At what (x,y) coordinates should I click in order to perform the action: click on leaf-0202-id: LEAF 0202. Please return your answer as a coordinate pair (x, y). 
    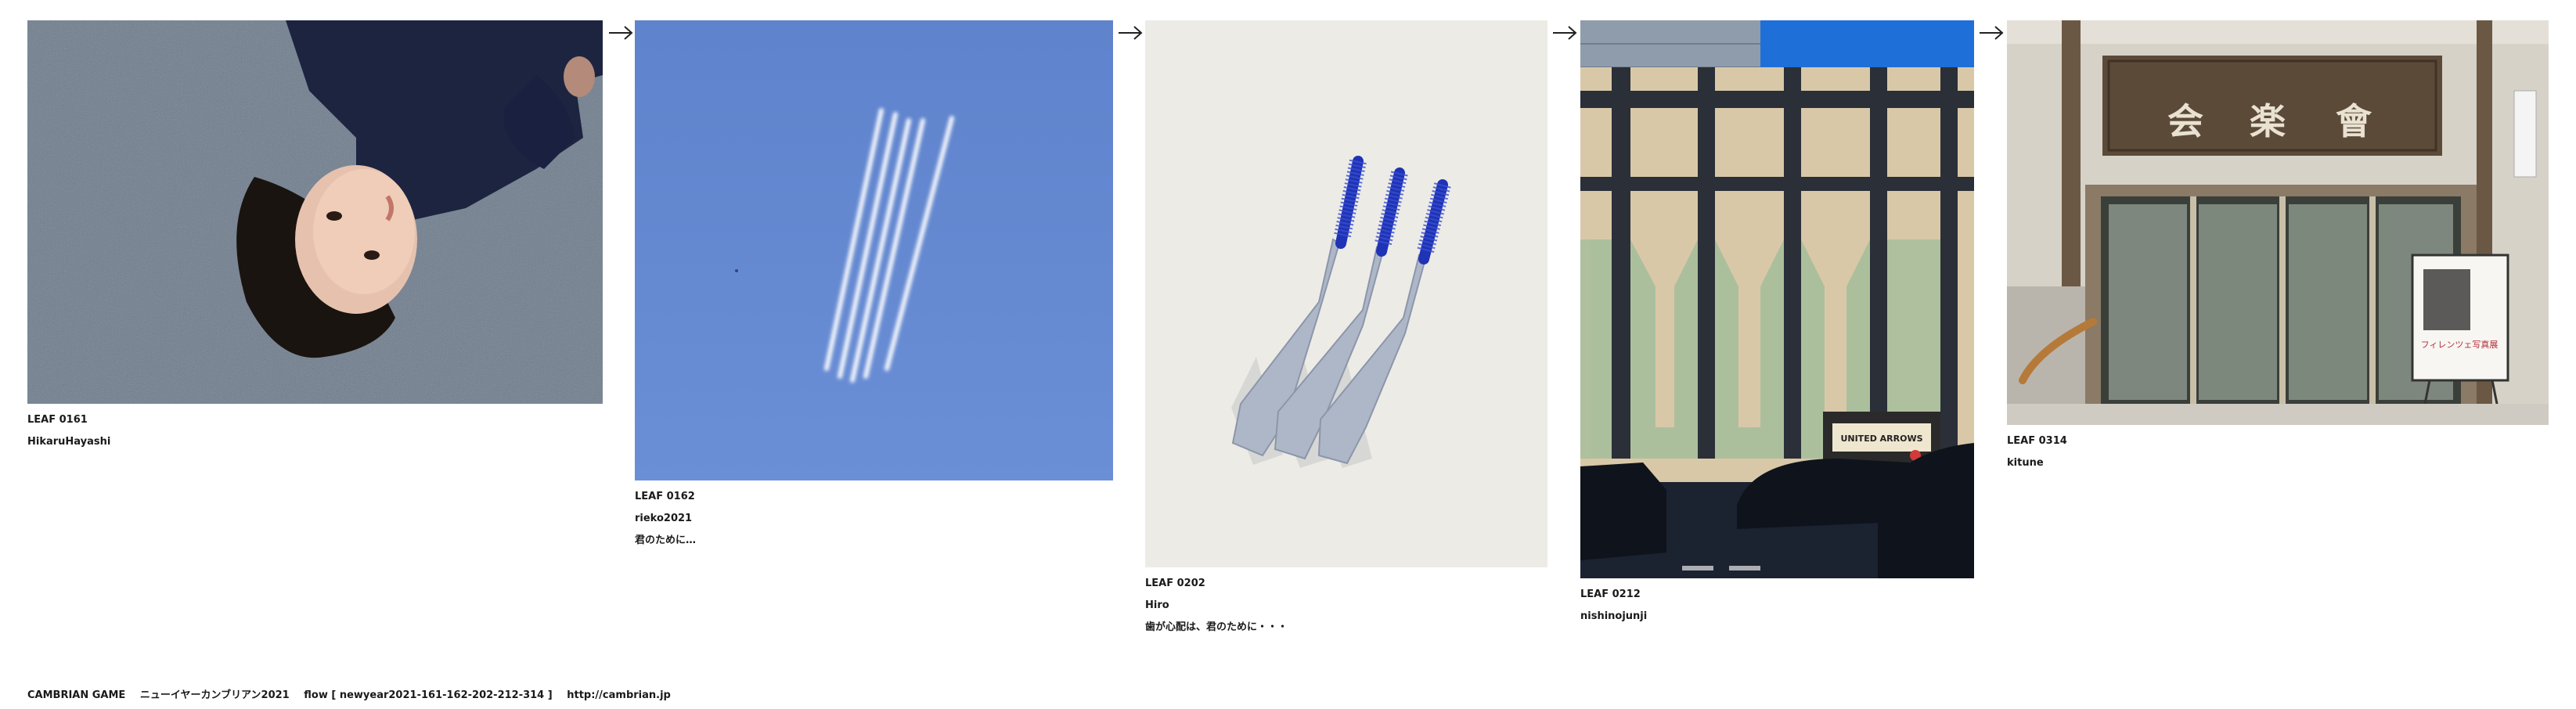
    Looking at the image, I should click on (1175, 583).